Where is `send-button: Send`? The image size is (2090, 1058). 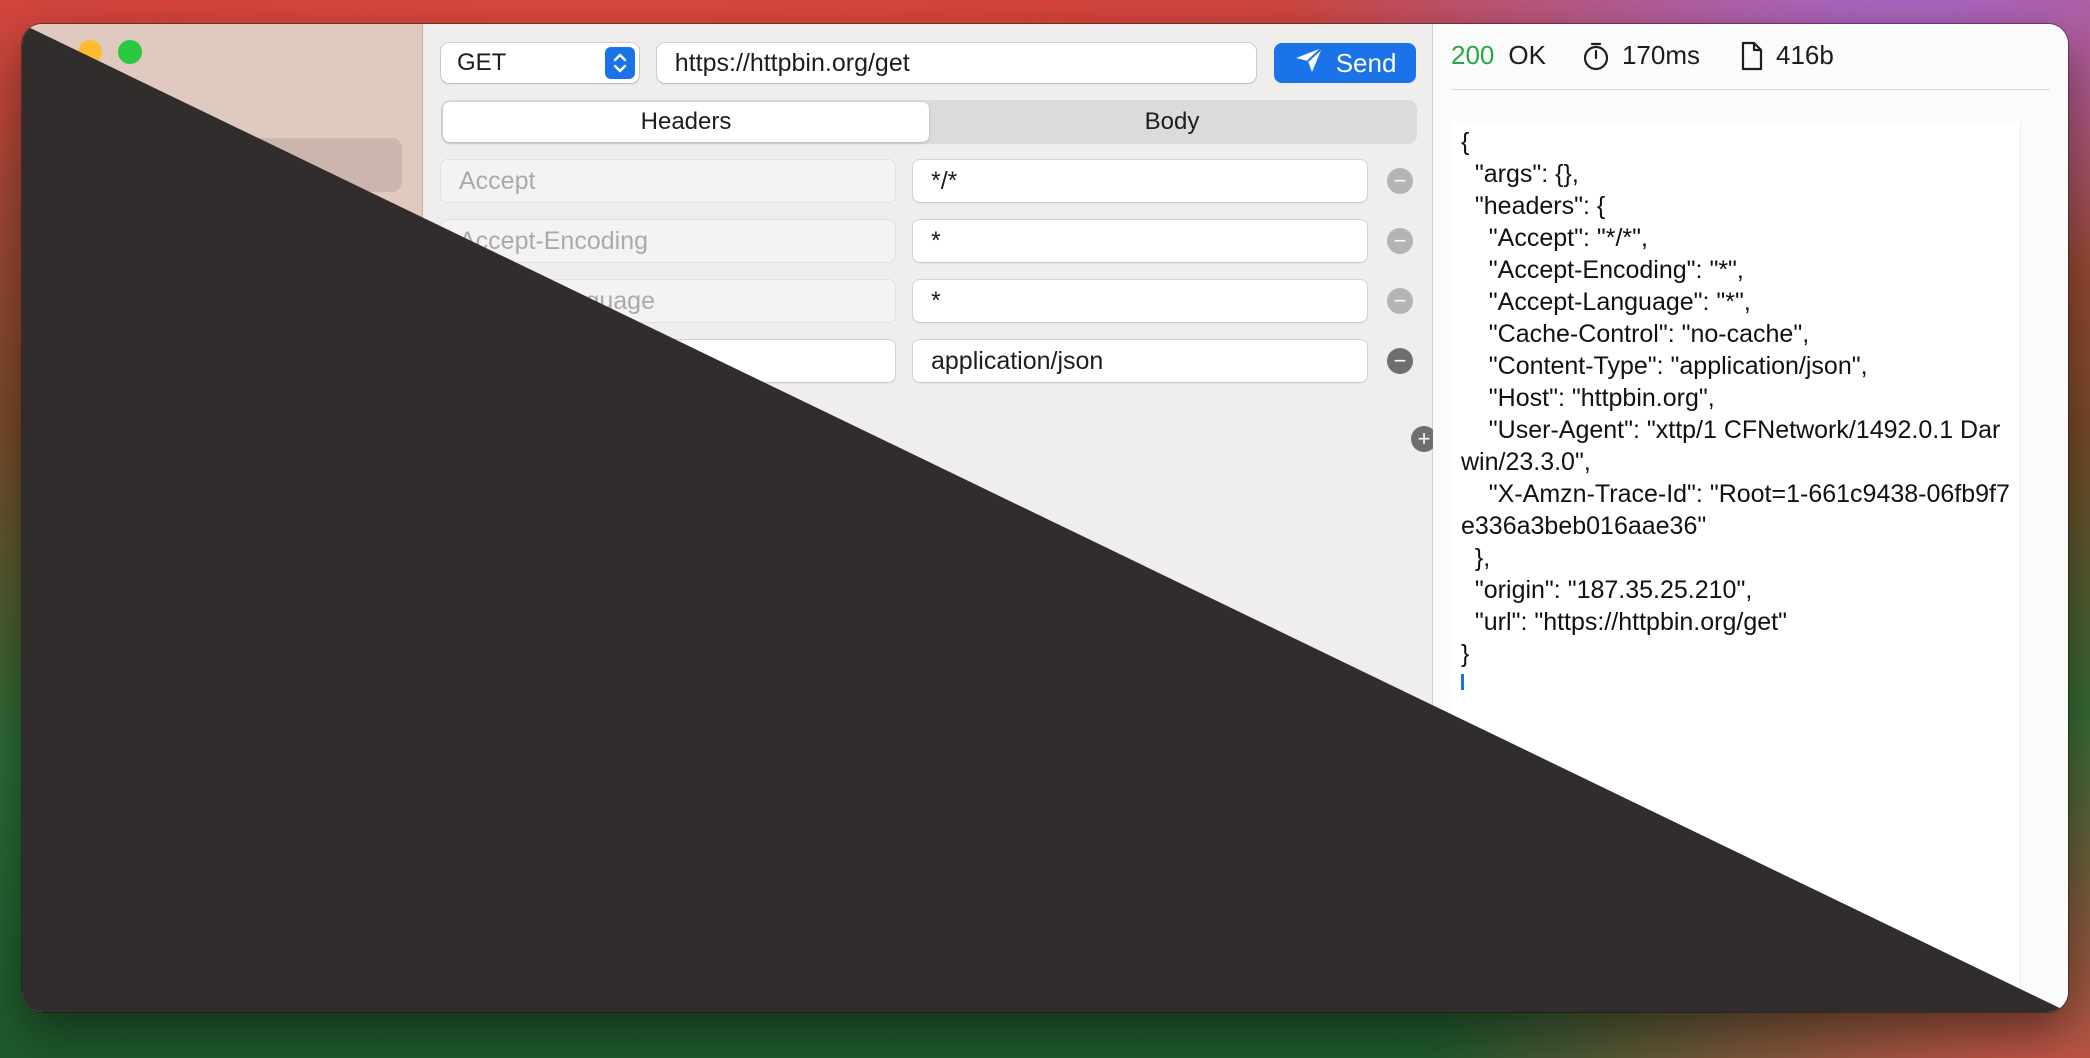 send-button: Send is located at coordinates (1345, 63).